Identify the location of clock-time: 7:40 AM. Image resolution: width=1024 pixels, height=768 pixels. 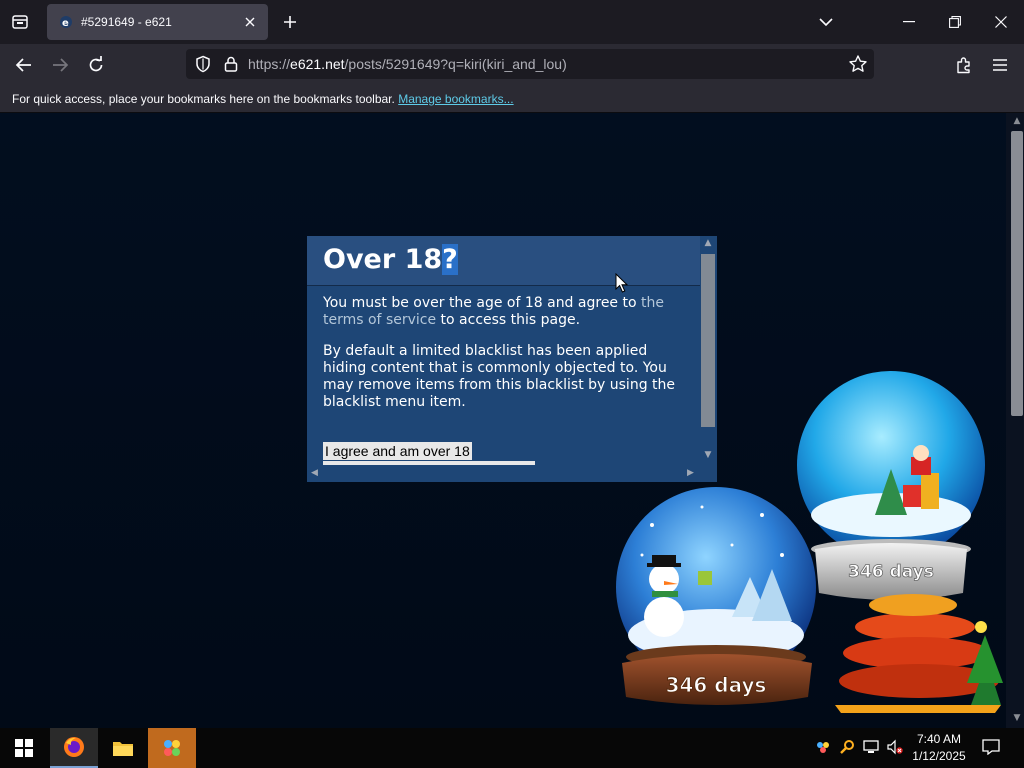
(939, 739).